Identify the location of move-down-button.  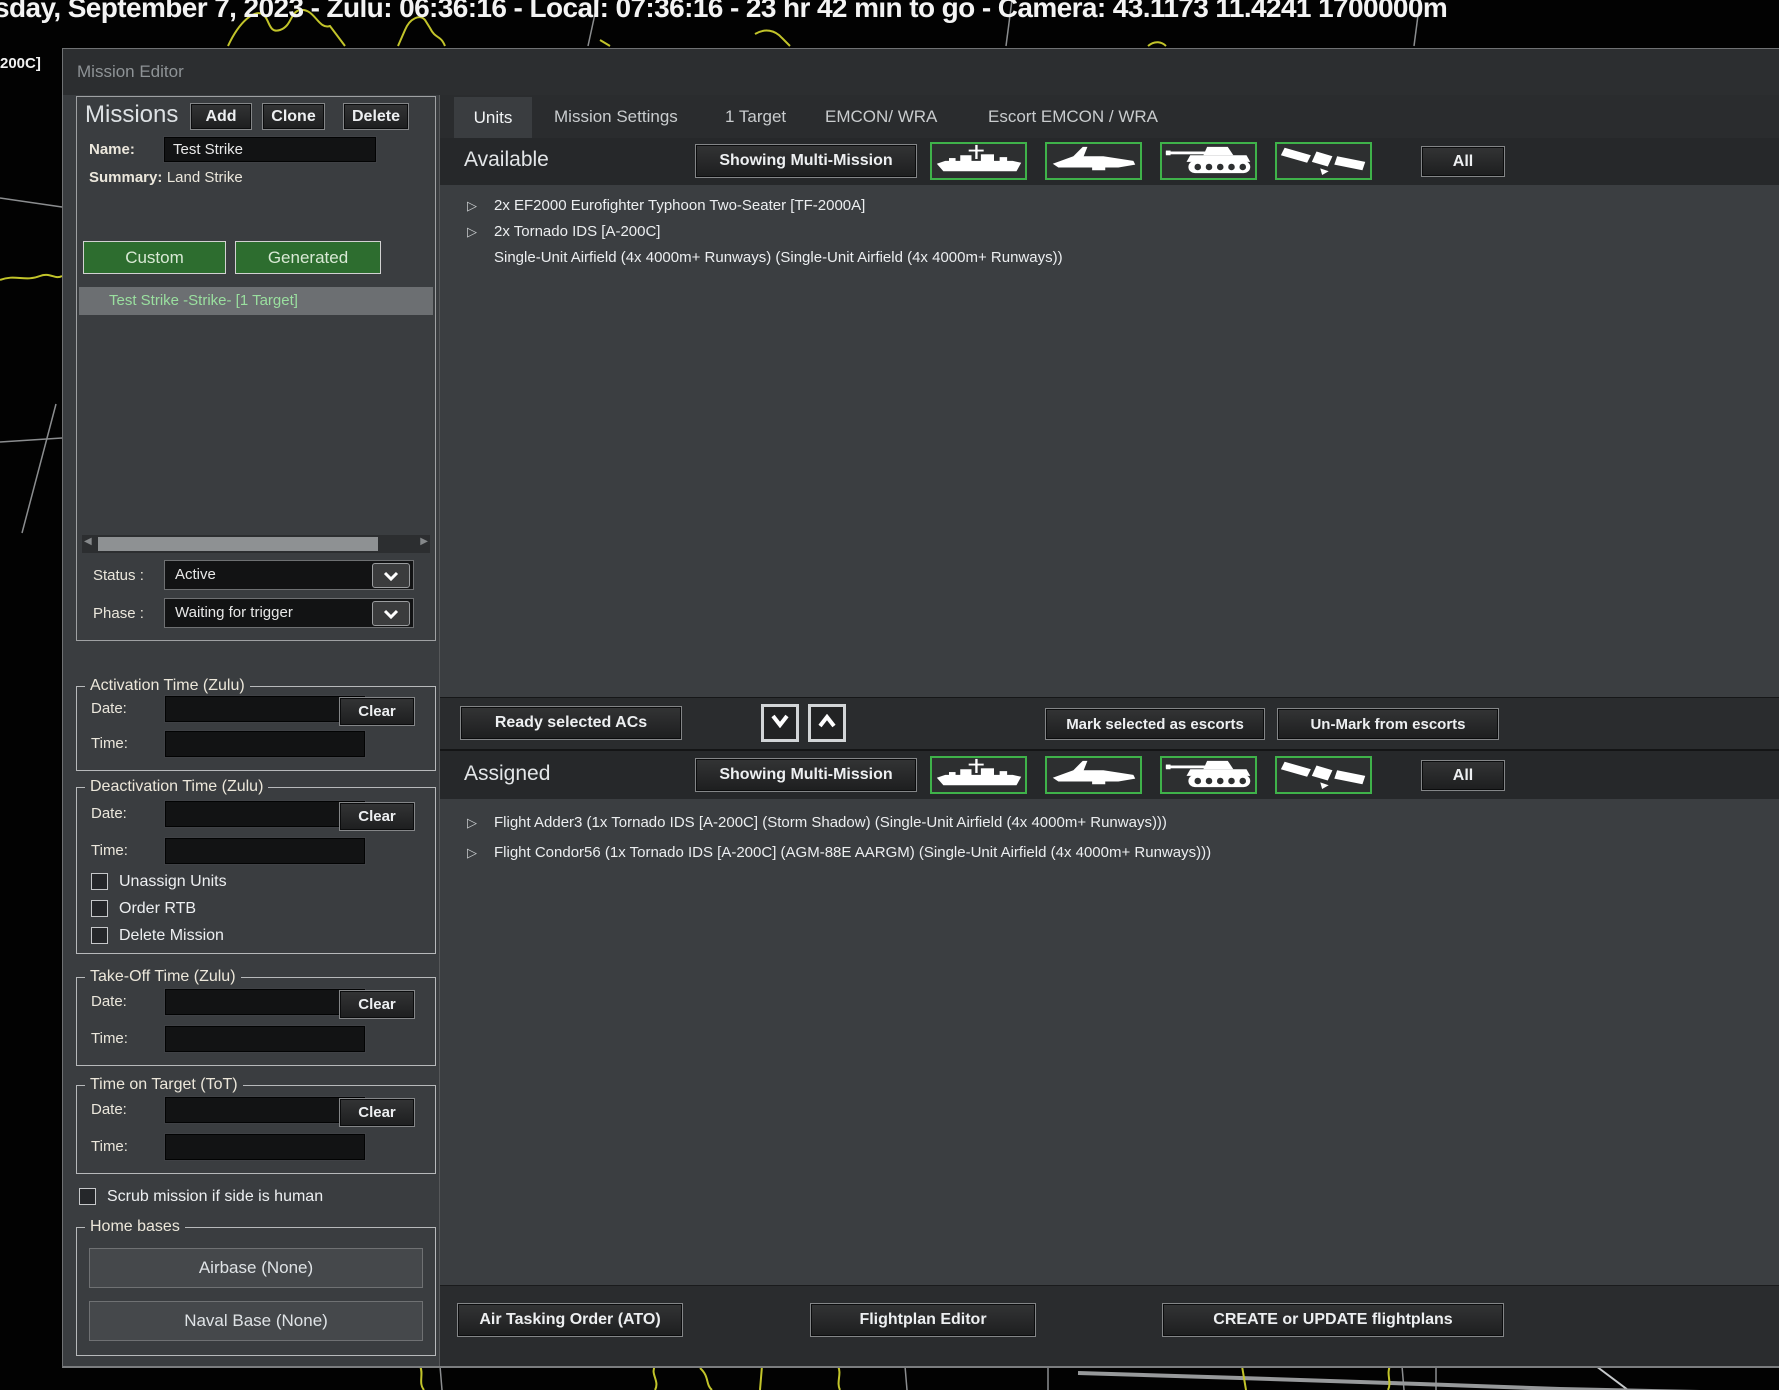
(780, 723).